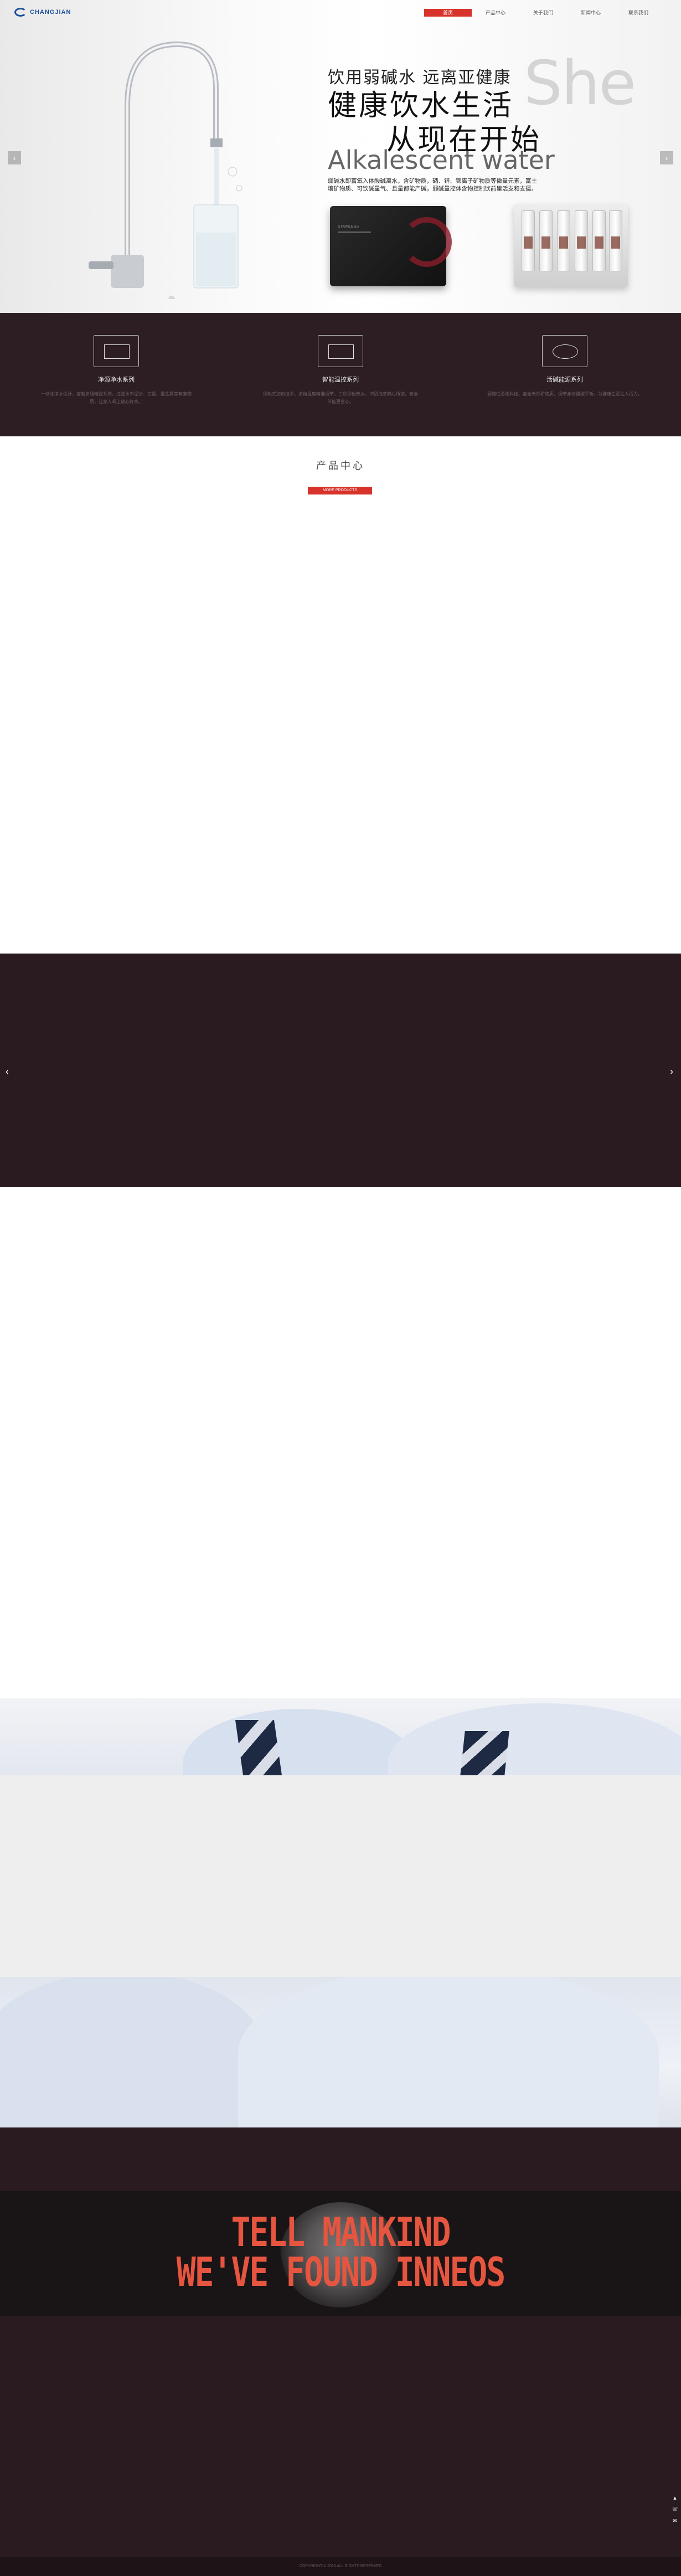  I want to click on hero-next-arrow: ›, so click(667, 157).